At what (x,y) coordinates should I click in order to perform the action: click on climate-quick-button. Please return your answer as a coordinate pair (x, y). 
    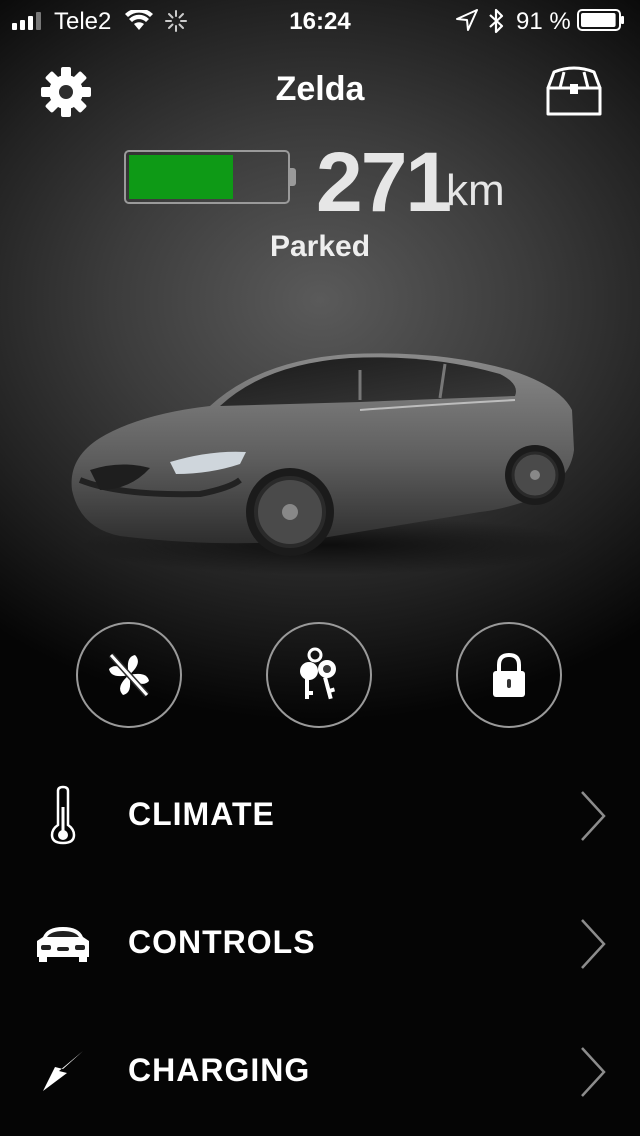
    Looking at the image, I should click on (129, 675).